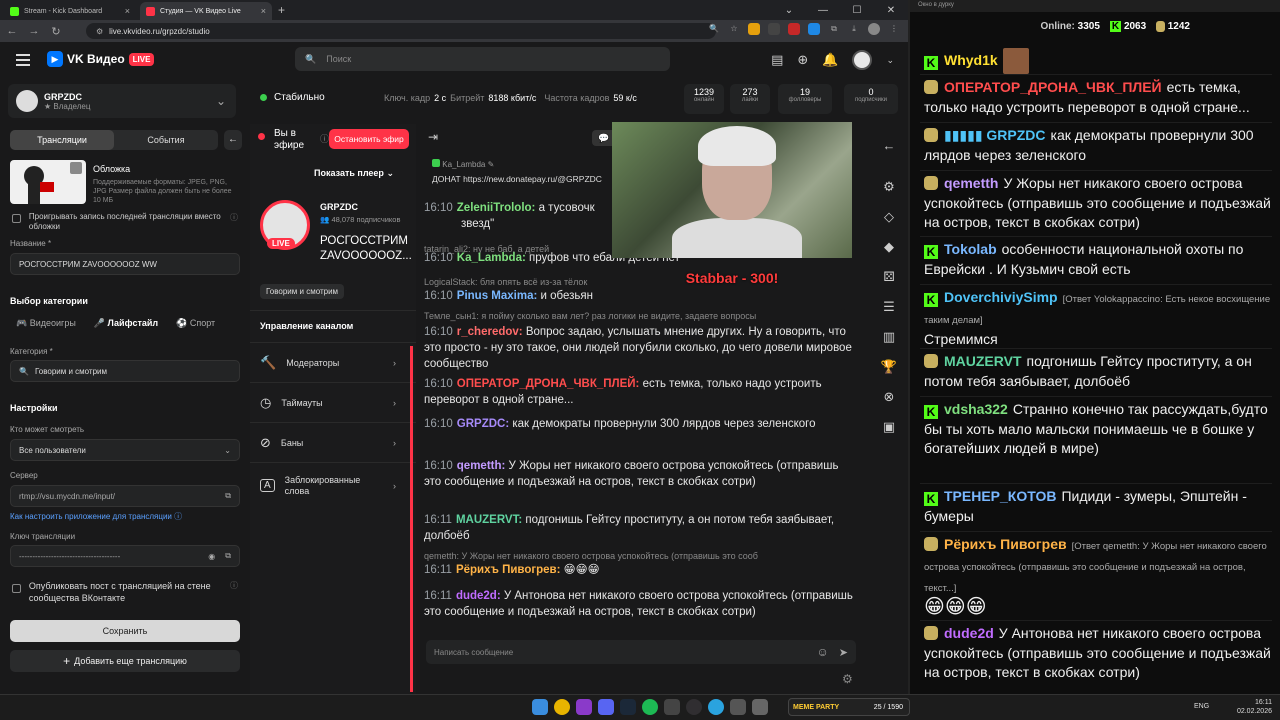 The width and height of the screenshot is (1280, 720). I want to click on message-author: dude2d:, so click(478, 596).